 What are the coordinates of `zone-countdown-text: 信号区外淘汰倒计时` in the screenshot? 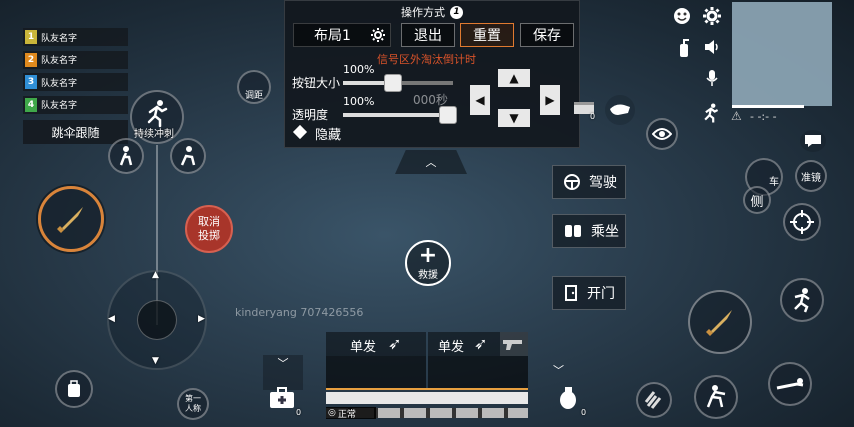 It's located at (426, 59).